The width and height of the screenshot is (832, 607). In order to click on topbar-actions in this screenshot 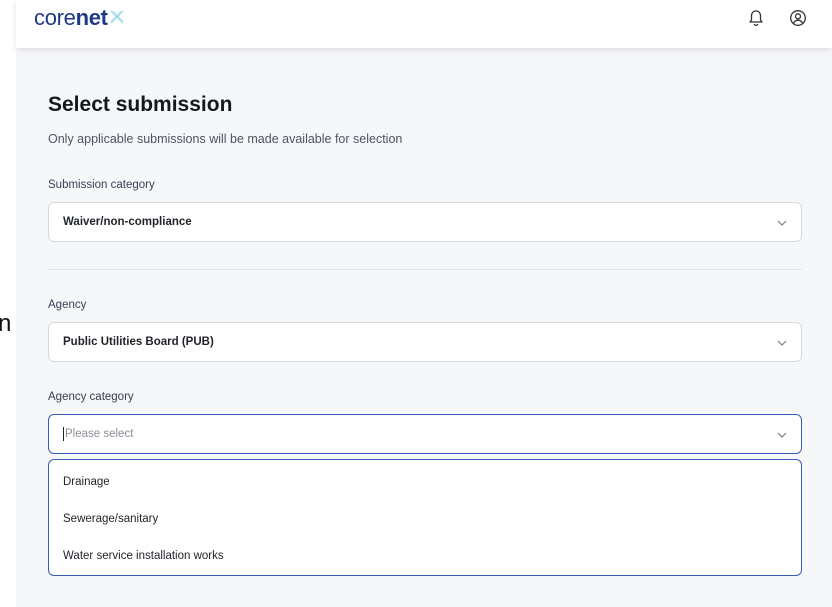, I will do `click(777, 18)`.